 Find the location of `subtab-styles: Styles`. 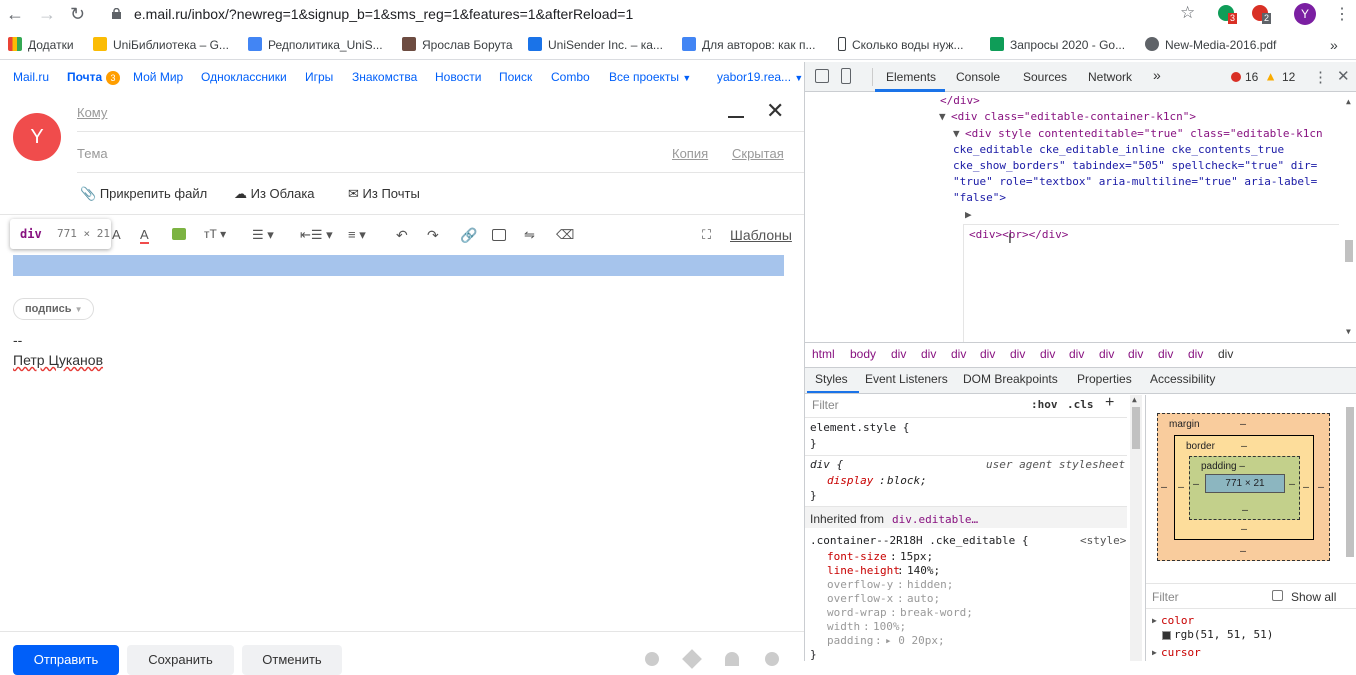

subtab-styles: Styles is located at coordinates (831, 379).